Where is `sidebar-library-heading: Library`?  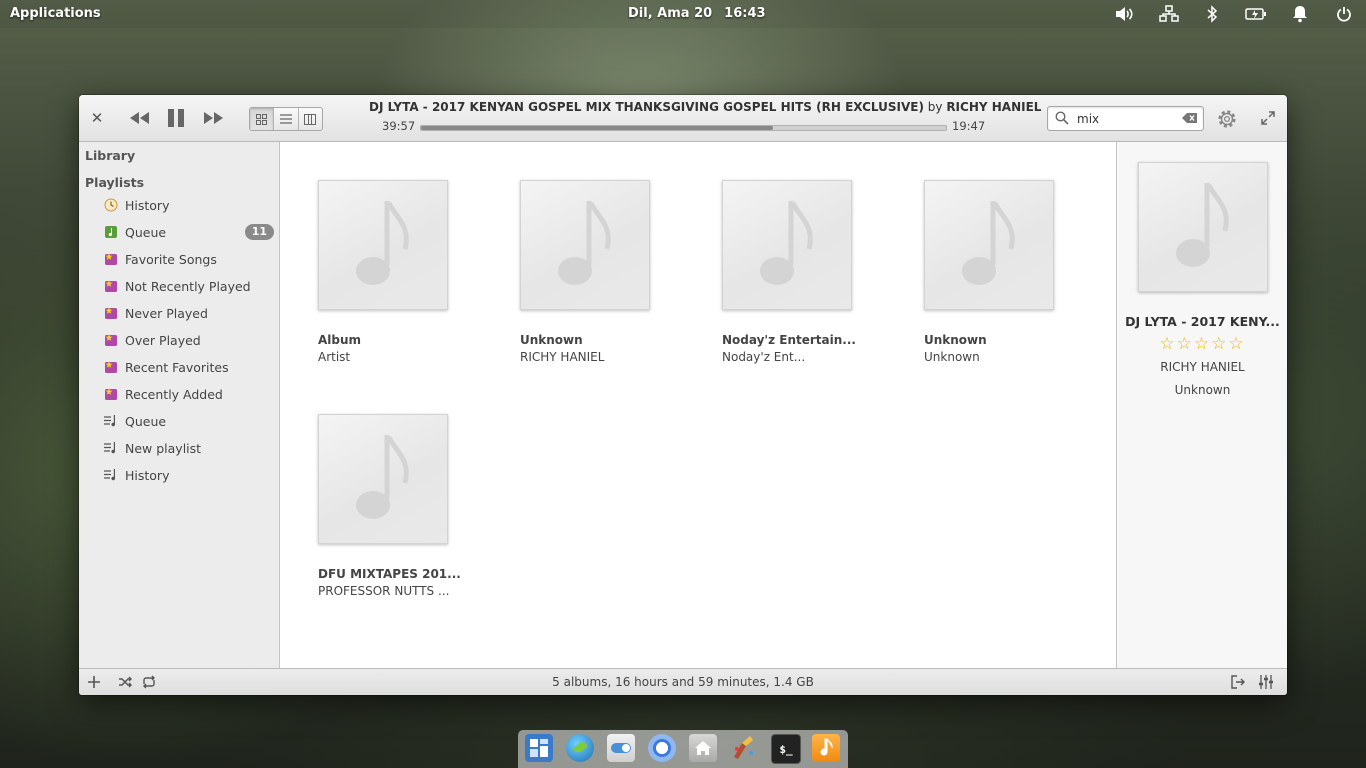
sidebar-library-heading: Library is located at coordinates (110, 155).